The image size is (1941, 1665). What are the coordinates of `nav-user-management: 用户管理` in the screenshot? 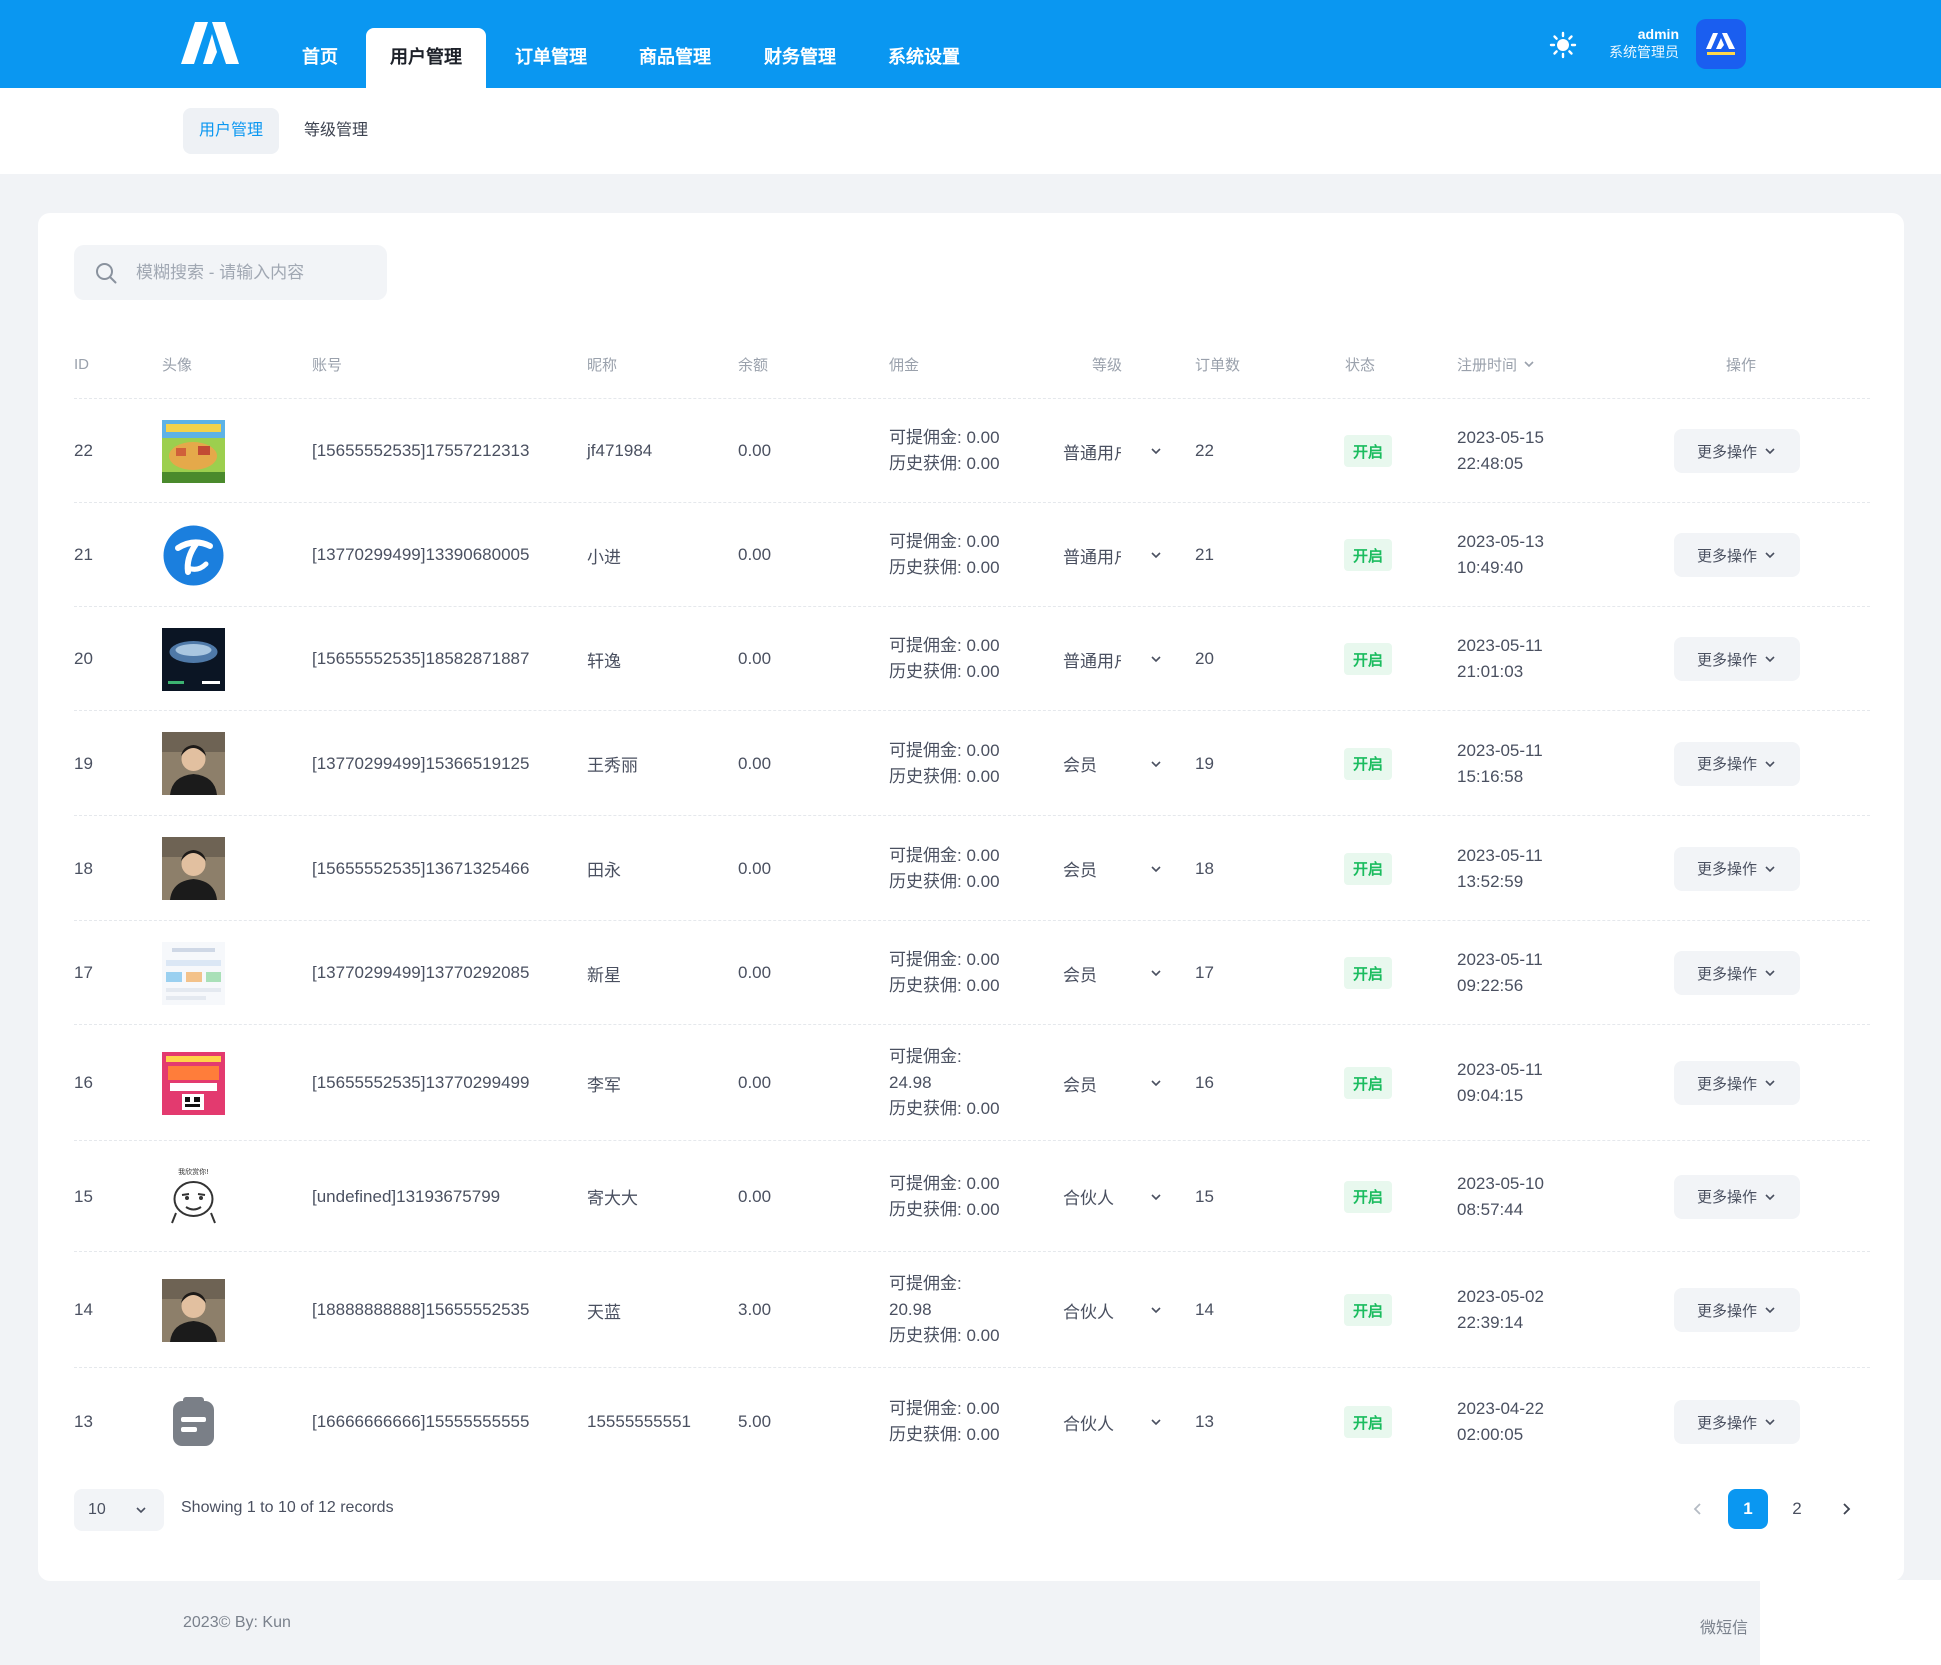 It's located at (426, 58).